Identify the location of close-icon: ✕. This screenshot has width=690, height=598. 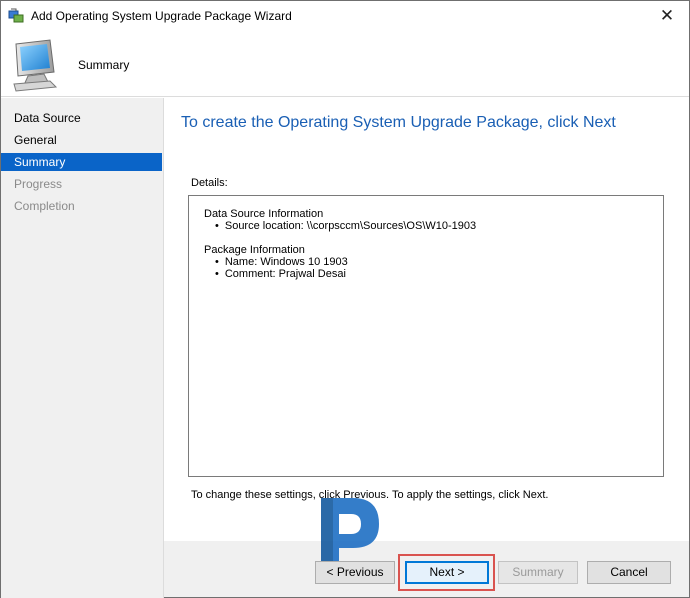
(667, 15).